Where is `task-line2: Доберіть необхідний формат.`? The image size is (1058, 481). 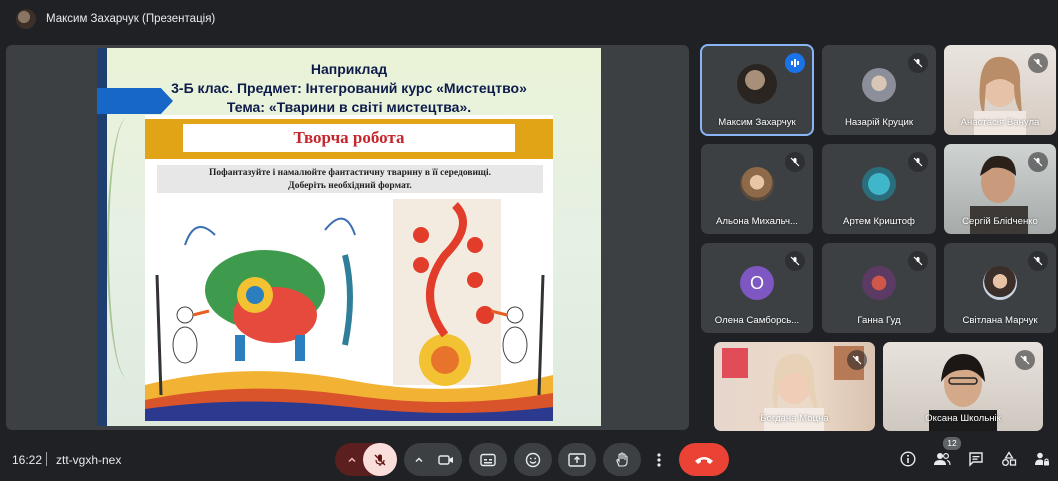
task-line2: Доберіть необхідний формат. is located at coordinates (350, 185).